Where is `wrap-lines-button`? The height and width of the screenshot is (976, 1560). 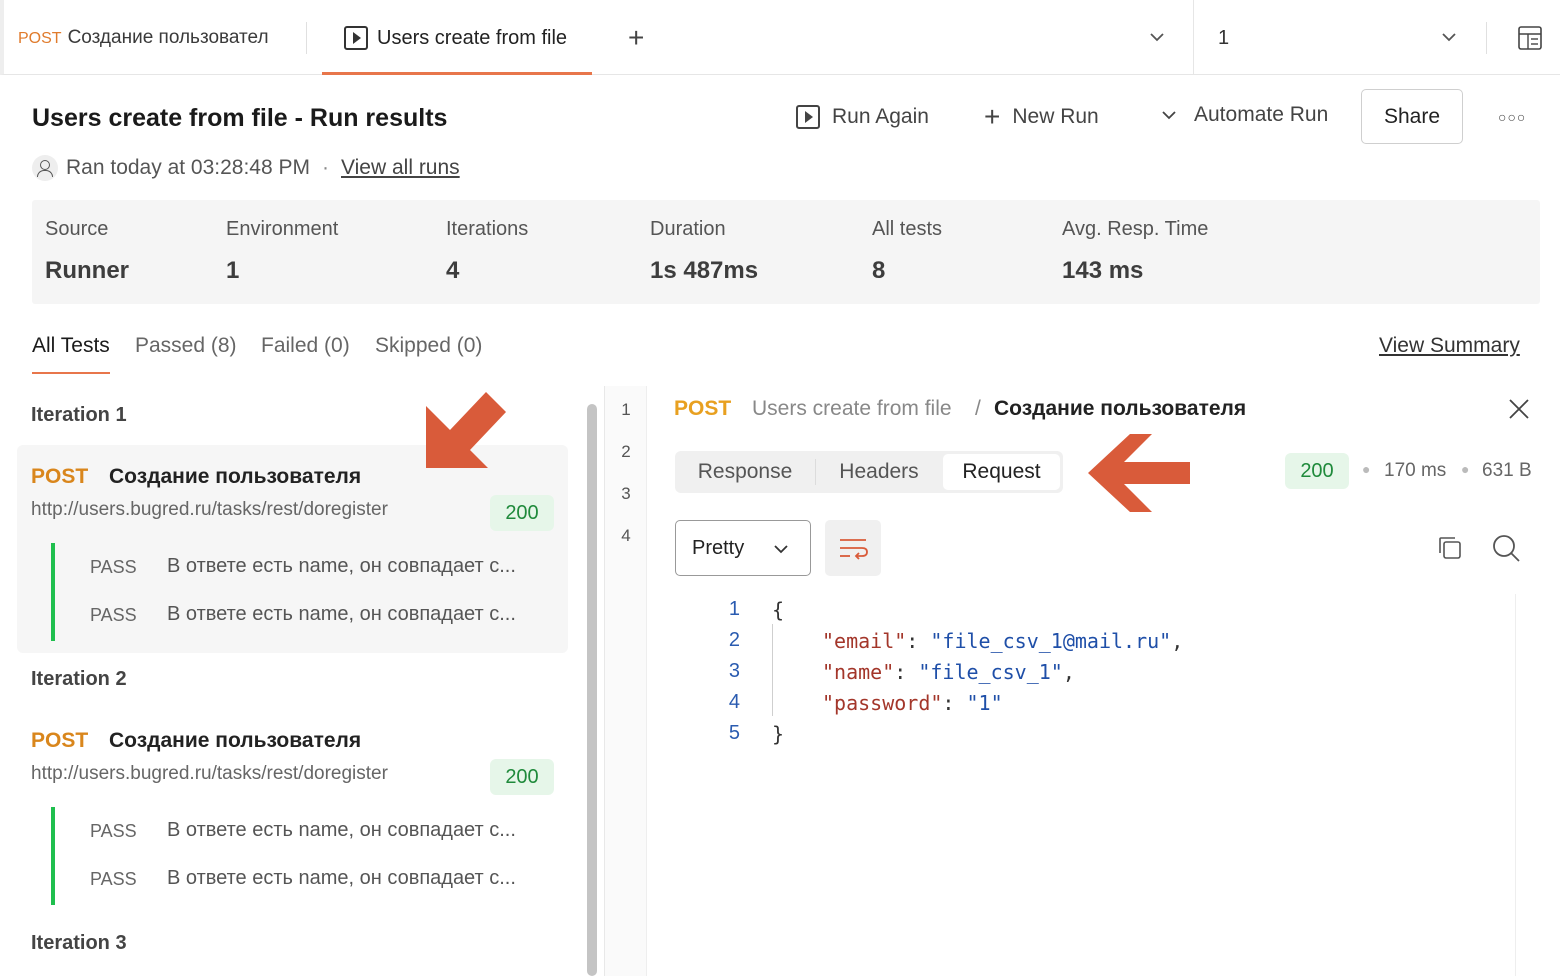
wrap-lines-button is located at coordinates (853, 548).